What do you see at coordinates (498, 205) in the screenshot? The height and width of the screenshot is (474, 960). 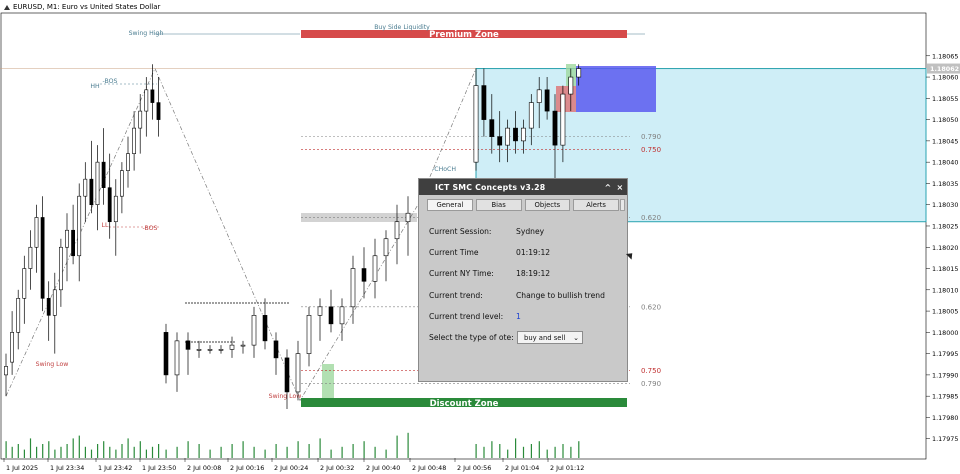 I see `tab-bias: Bias` at bounding box center [498, 205].